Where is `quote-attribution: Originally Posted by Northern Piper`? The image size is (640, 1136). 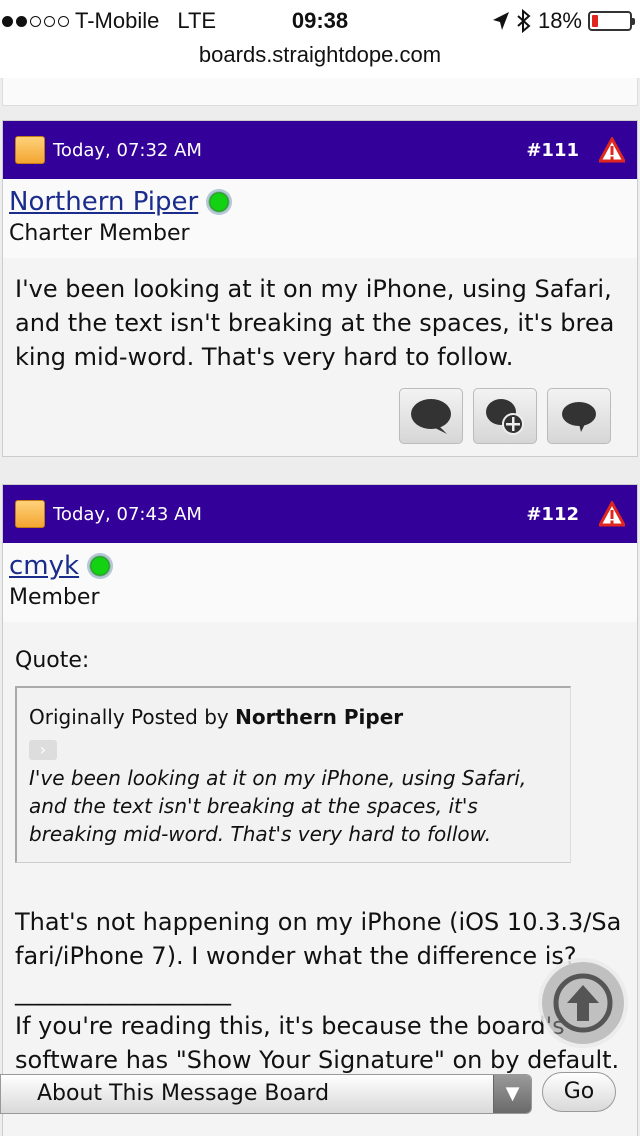 quote-attribution: Originally Posted by Northern Piper is located at coordinates (293, 717).